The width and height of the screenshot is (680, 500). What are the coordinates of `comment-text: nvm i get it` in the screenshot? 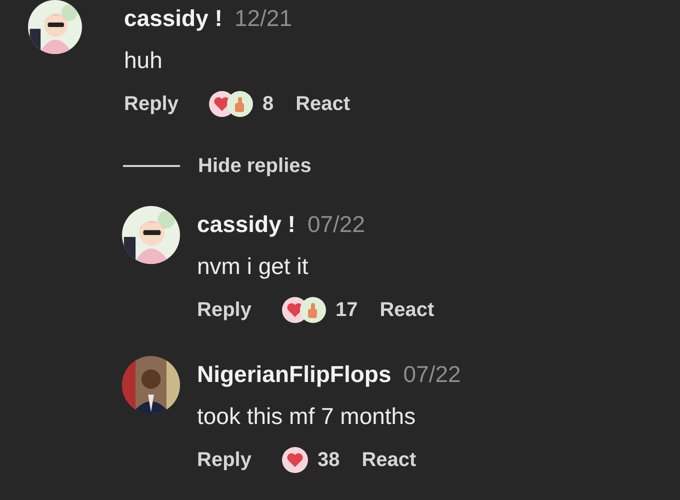 It's located at (253, 266).